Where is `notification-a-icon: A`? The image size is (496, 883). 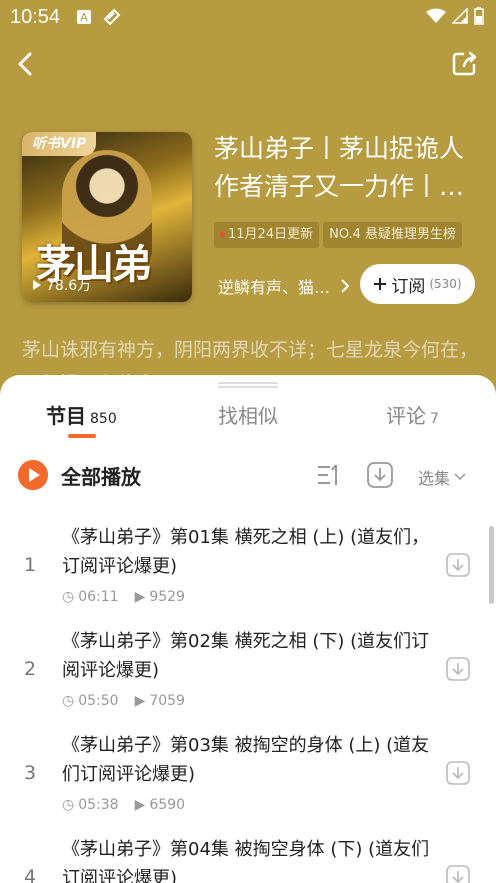
notification-a-icon: A is located at coordinates (84, 17).